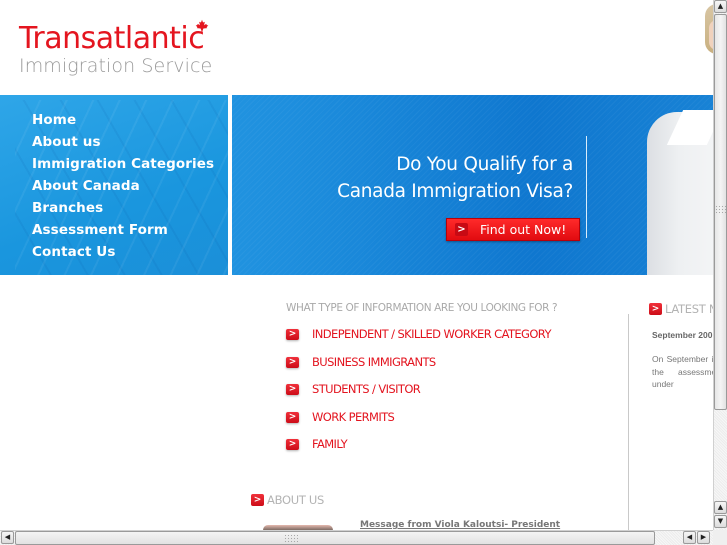 The width and height of the screenshot is (727, 545). I want to click on president-message-link: Message from Viola Kaloutsi- President, so click(460, 525).